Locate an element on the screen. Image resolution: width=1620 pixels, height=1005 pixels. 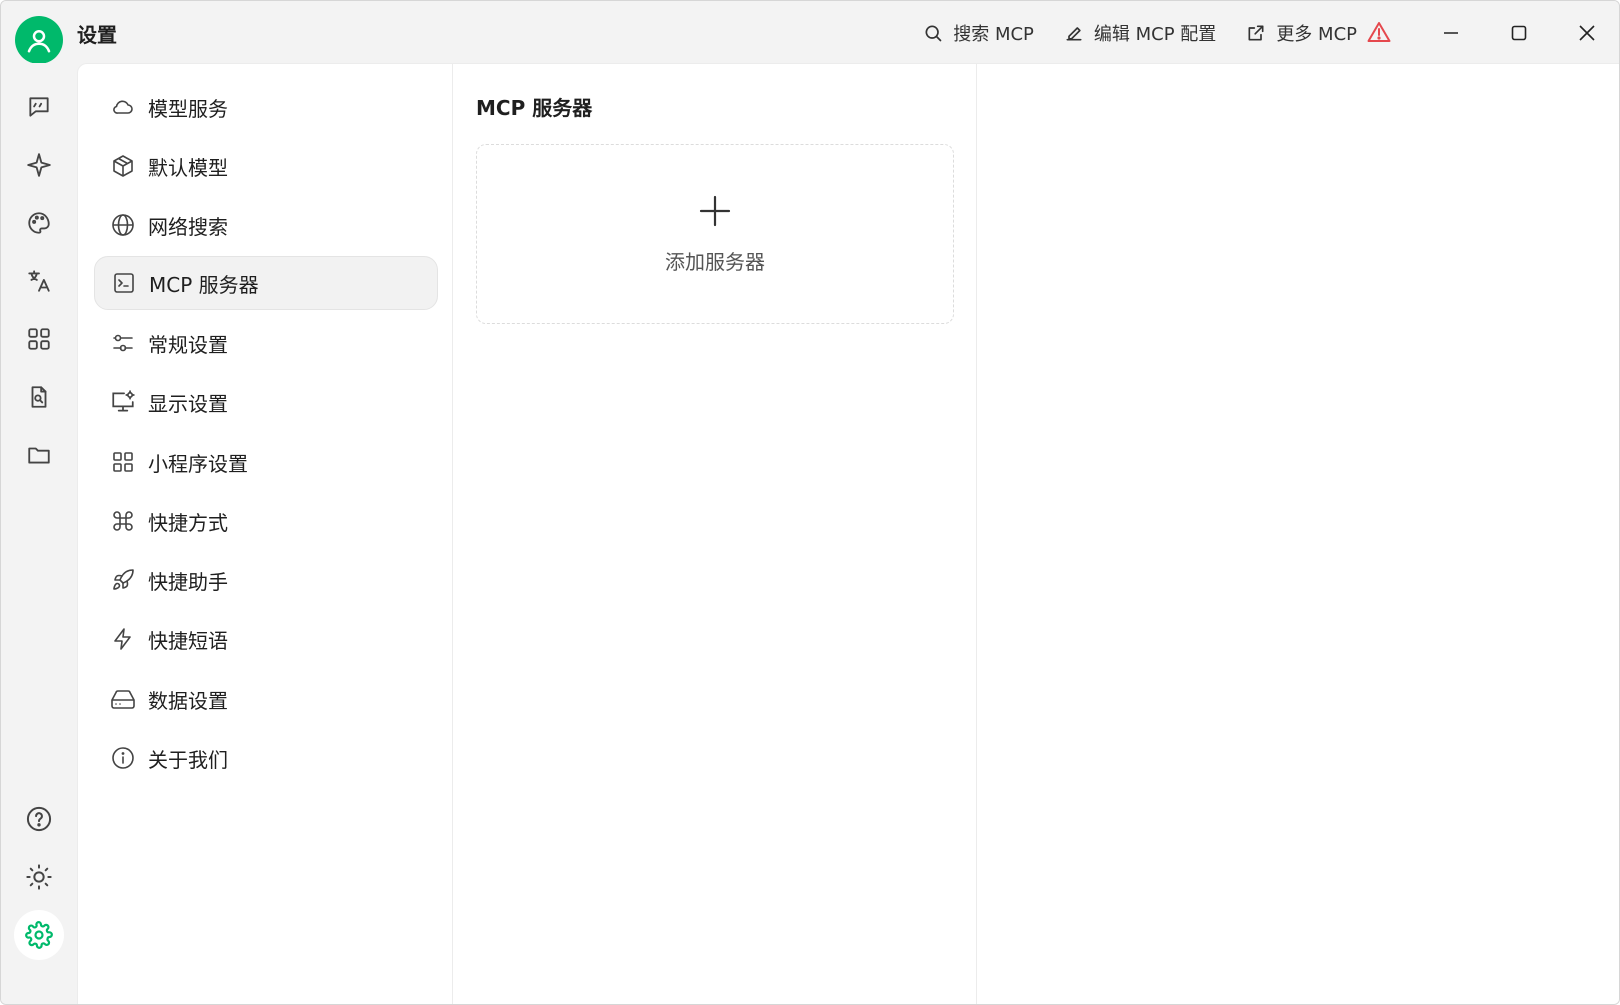
settings-gear-icon is located at coordinates (39, 935).